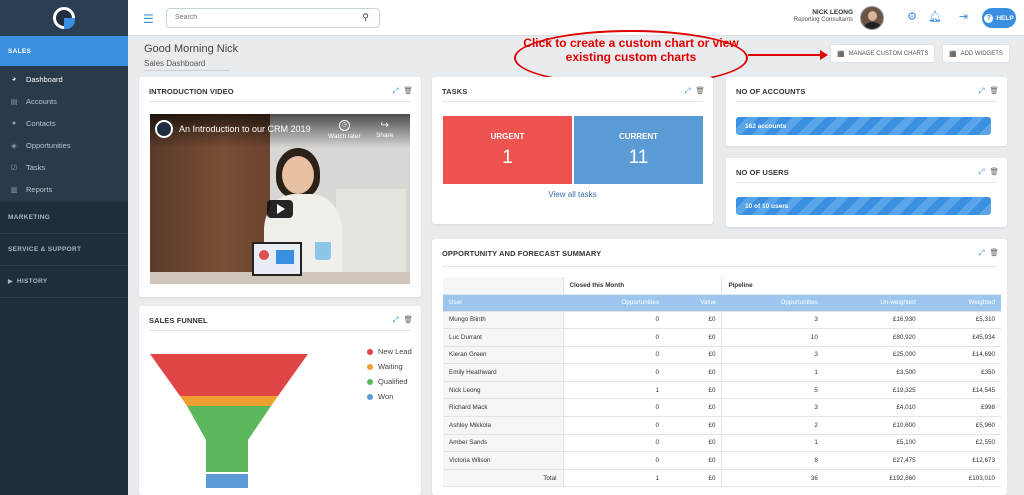 The image size is (1024, 495). What do you see at coordinates (280, 209) in the screenshot?
I see `play-button` at bounding box center [280, 209].